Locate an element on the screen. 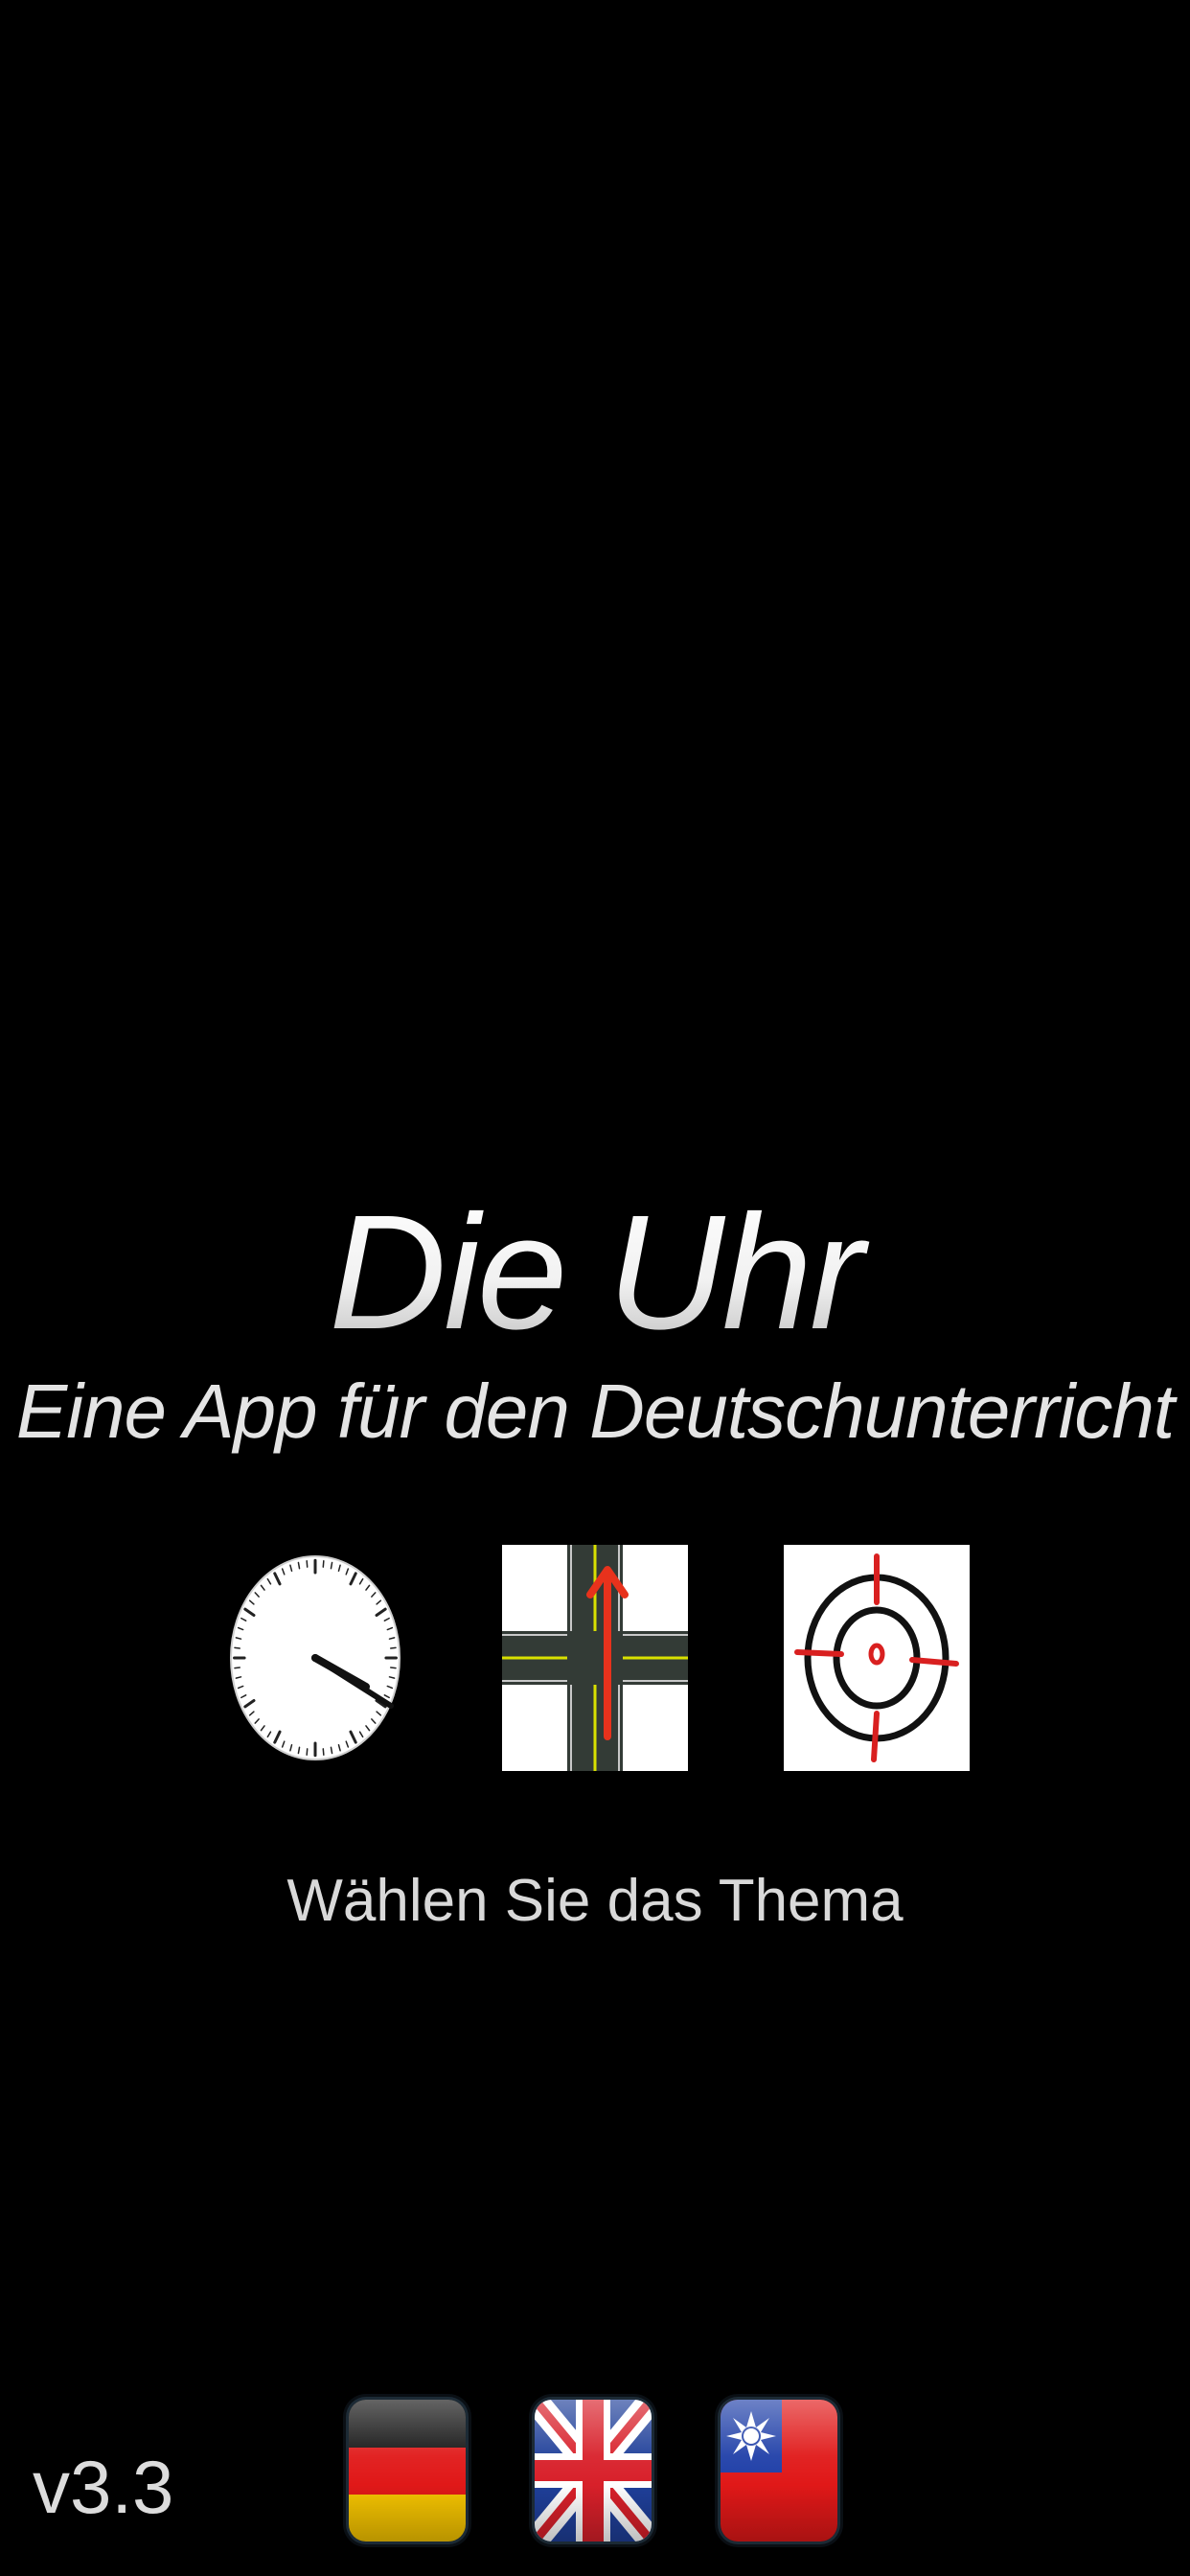  germany-flag-icon is located at coordinates (408, 2471).